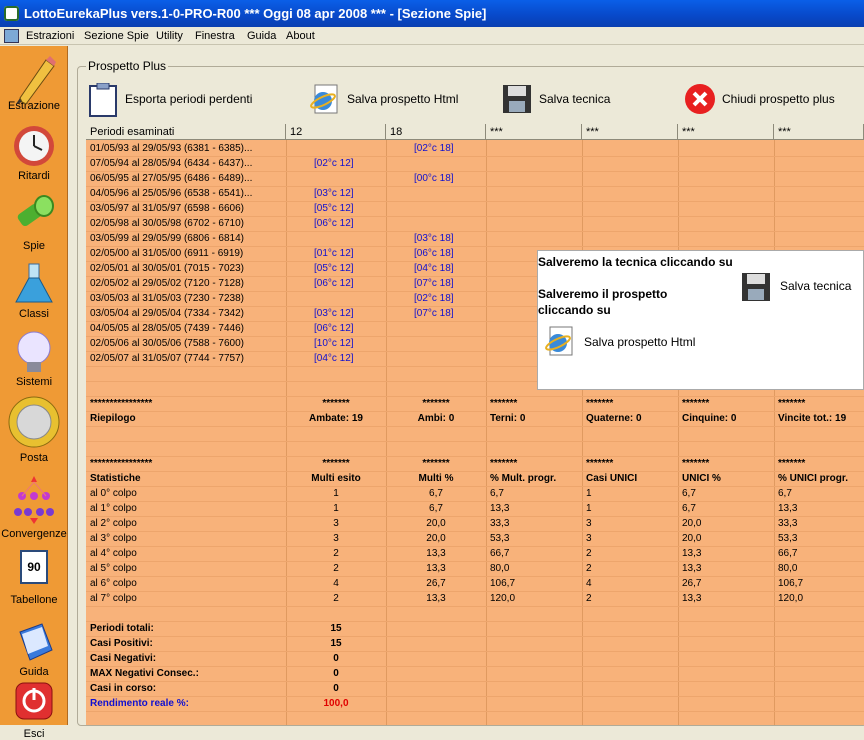  I want to click on menu-finestra: Finestra, so click(215, 36).